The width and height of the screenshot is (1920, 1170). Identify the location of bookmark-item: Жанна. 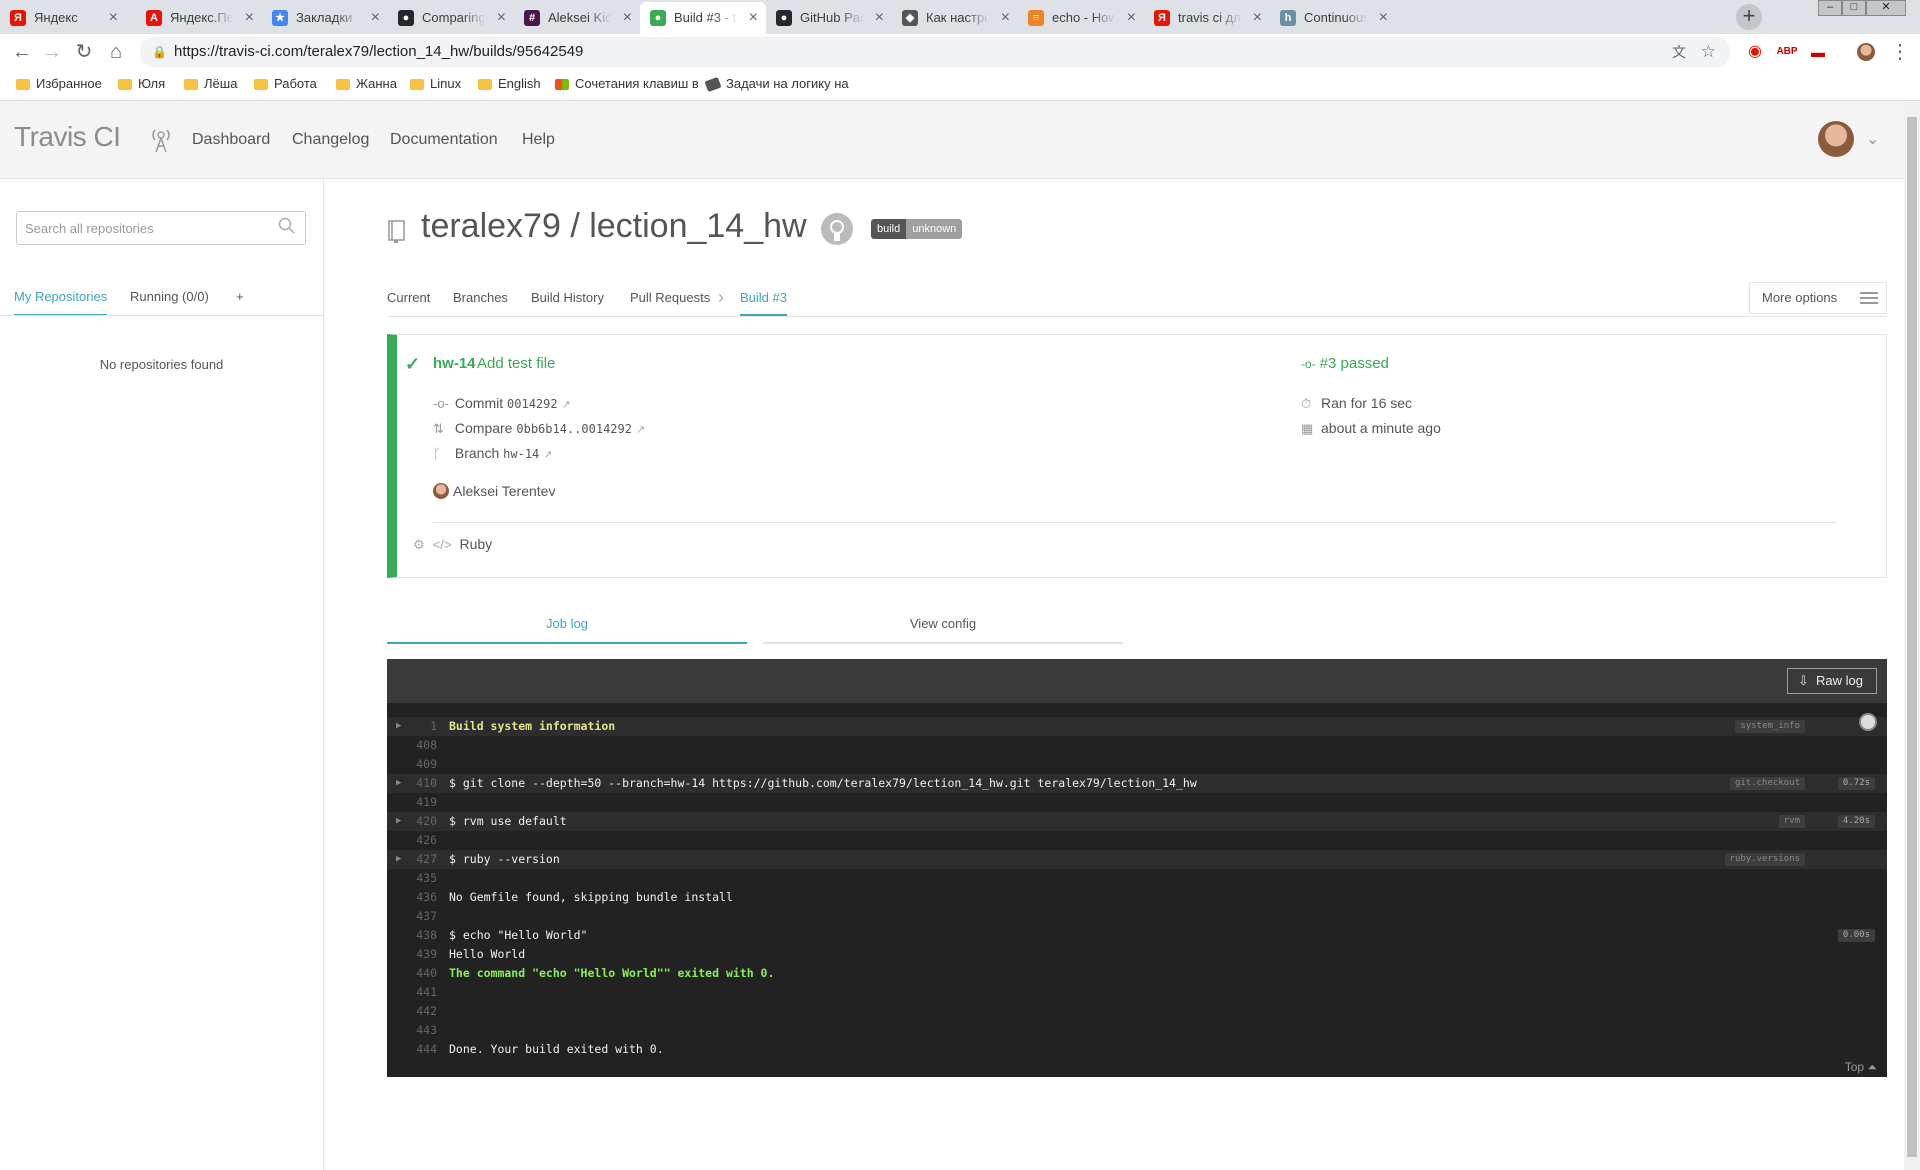
(366, 84).